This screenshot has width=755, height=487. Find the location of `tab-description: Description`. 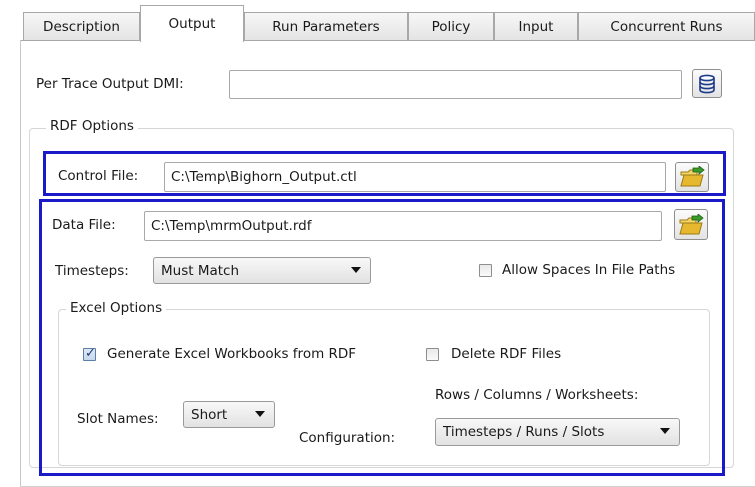

tab-description: Description is located at coordinates (81, 26).